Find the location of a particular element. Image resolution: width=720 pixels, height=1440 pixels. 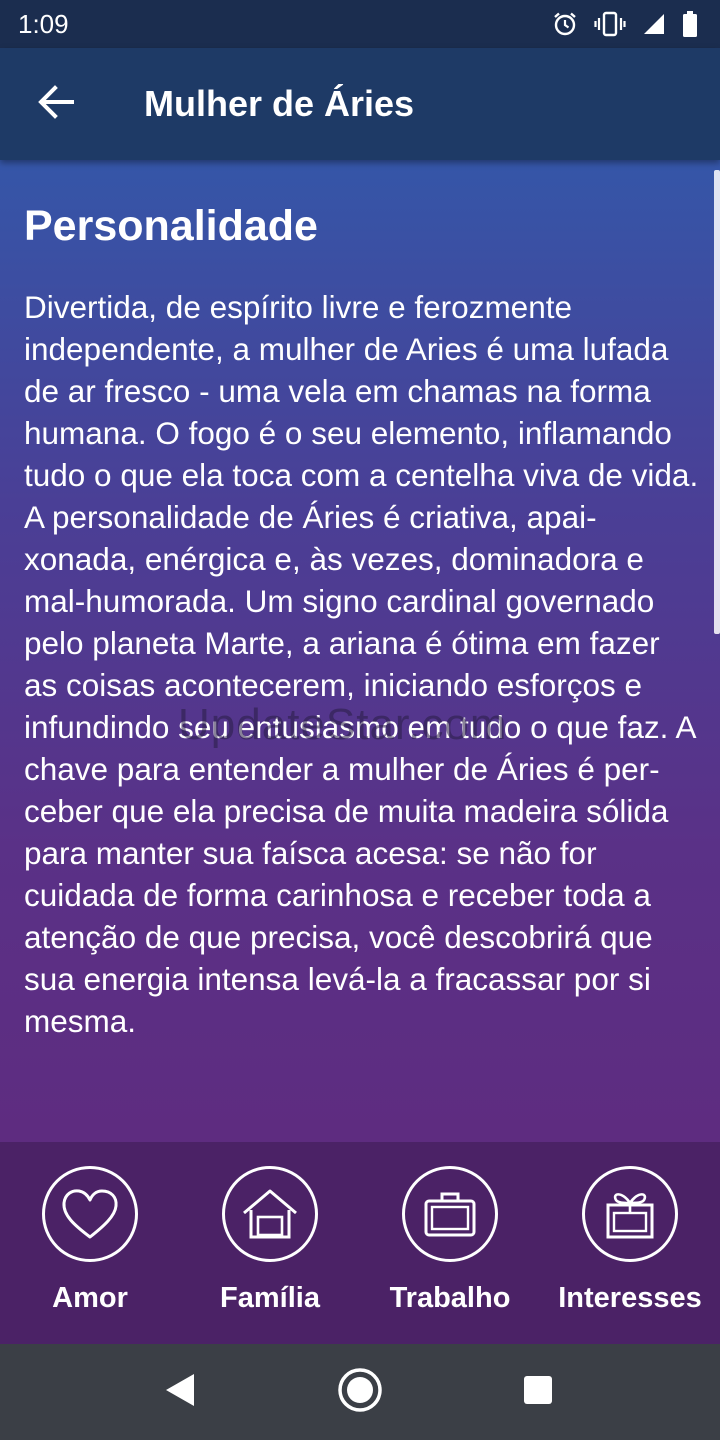

briefcase-icon is located at coordinates (450, 1214).